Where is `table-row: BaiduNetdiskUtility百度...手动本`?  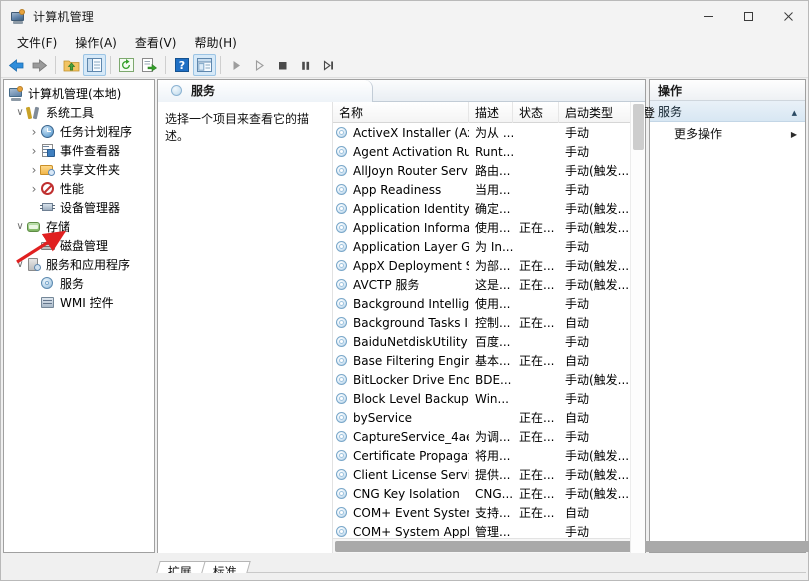 table-row: BaiduNetdiskUtility百度...手动本 is located at coordinates (481, 341).